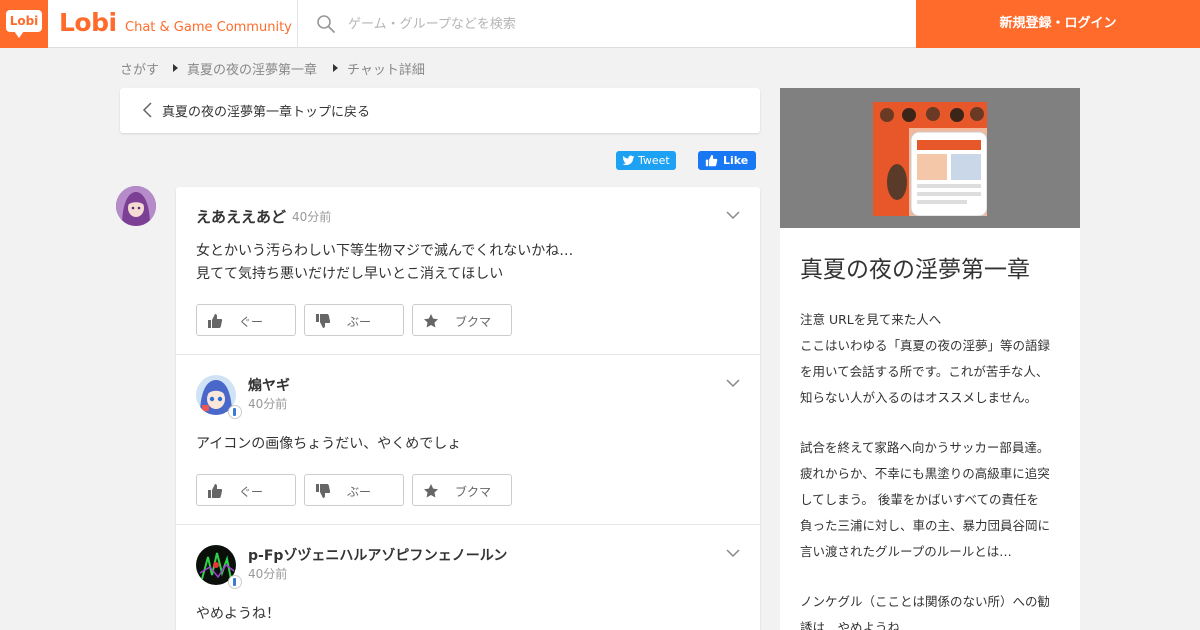 The width and height of the screenshot is (1200, 630). I want to click on chat-post: p-Fpゾヅェニハルアゾピフンェノールン 40分前 やめようね！, so click(468, 577).